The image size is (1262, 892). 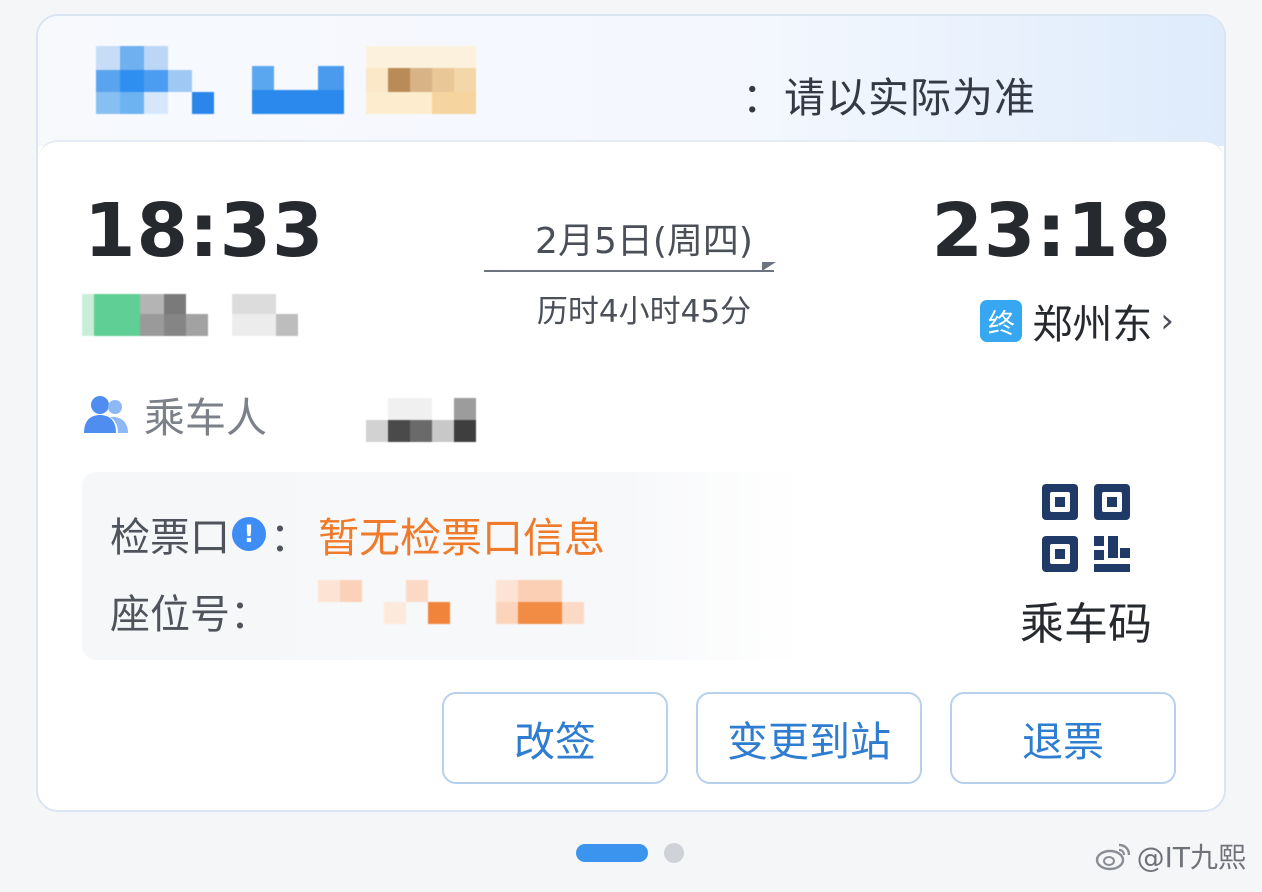 I want to click on card-pager, so click(x=630, y=853).